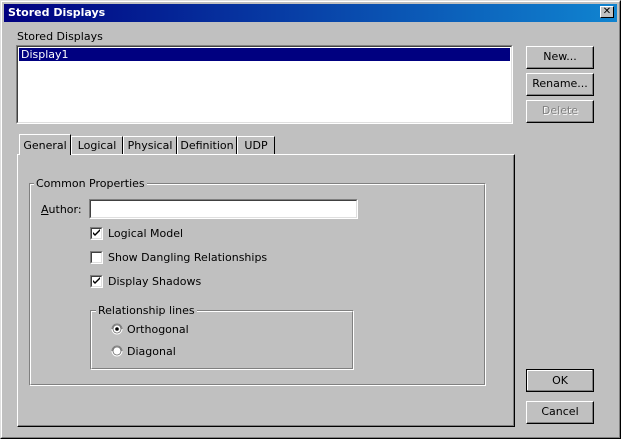 The height and width of the screenshot is (439, 621). I want to click on orthogonal-radio, so click(117, 329).